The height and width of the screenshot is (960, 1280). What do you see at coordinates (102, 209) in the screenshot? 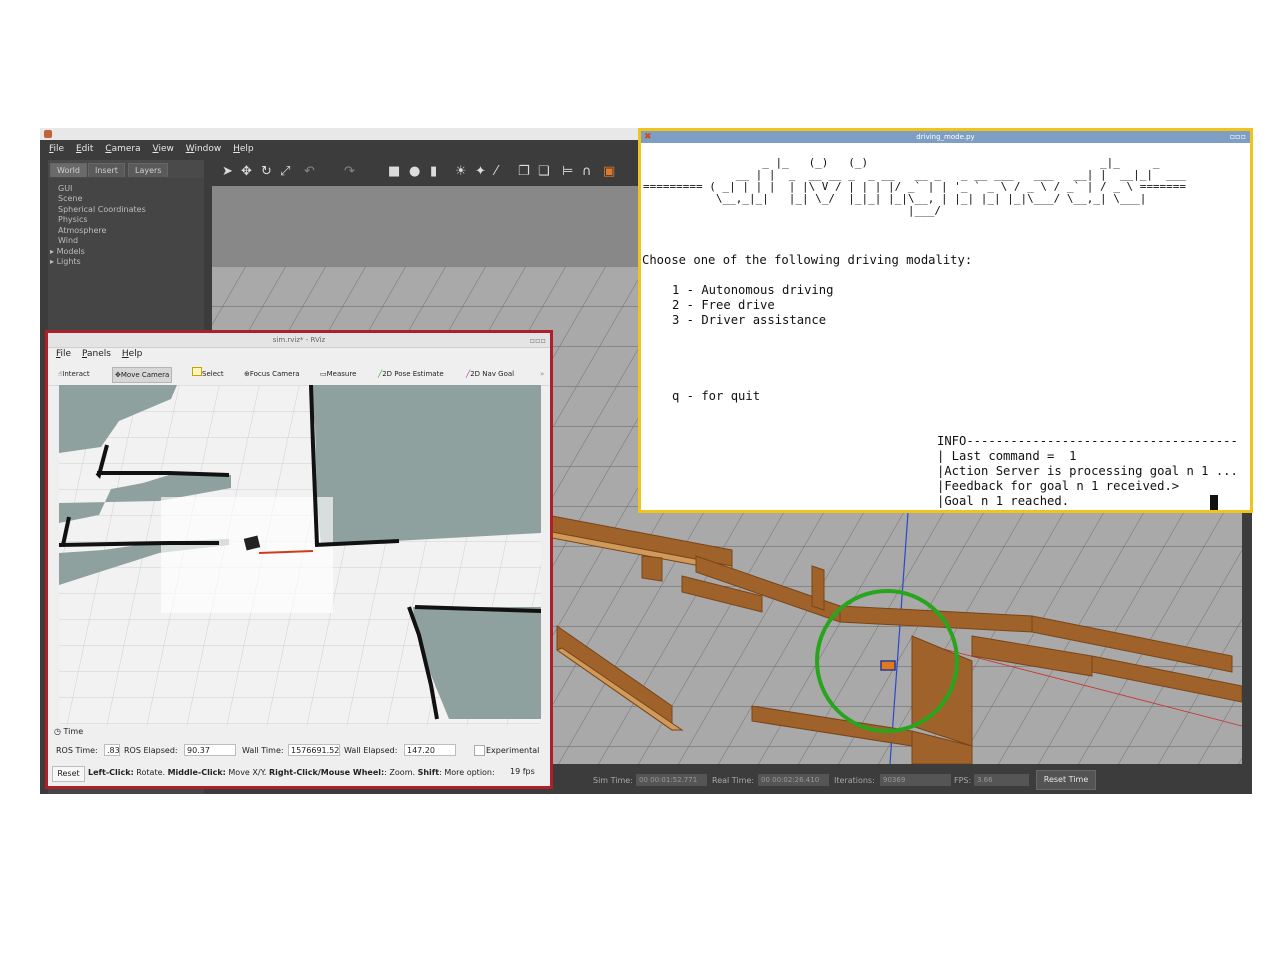
I see `tree-spherical-coordinates: Spherical Coordinates` at bounding box center [102, 209].